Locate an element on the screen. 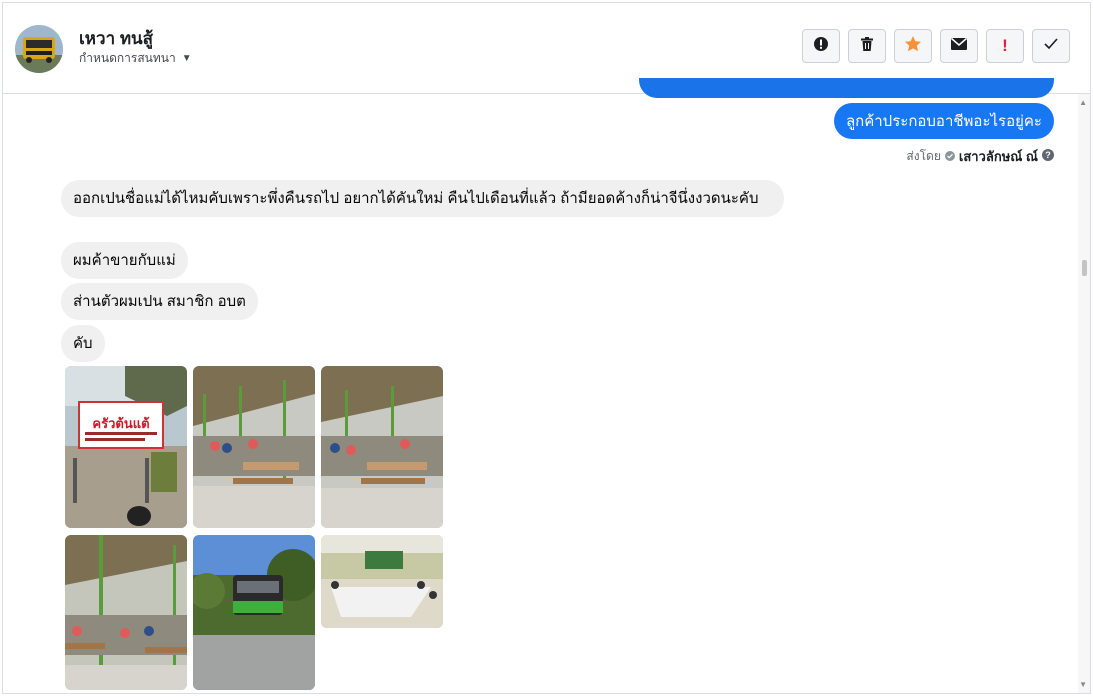 The height and width of the screenshot is (696, 1093). mark-spam-button is located at coordinates (821, 46).